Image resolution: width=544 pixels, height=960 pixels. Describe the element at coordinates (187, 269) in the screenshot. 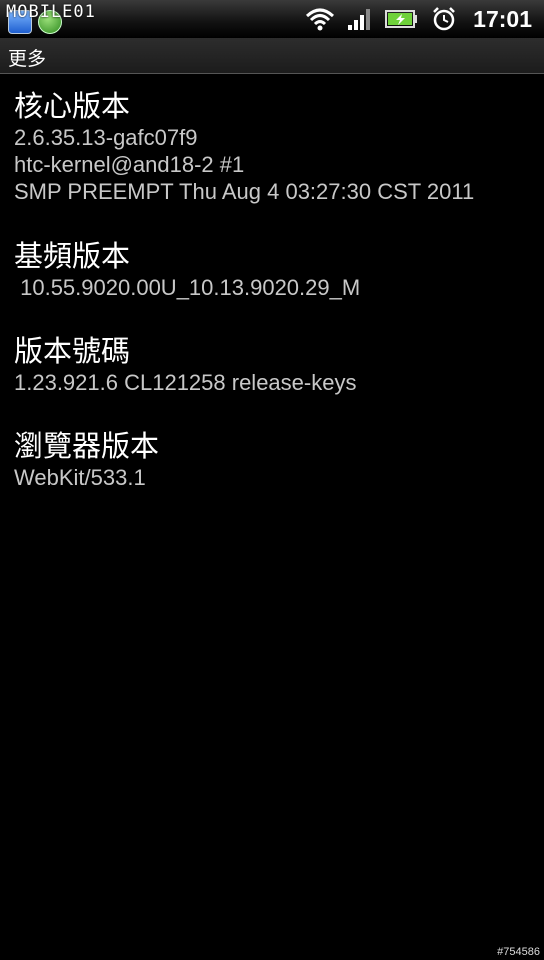

I see `baseband-version-section: 基頻版本 10.55.9020.00U_10.13.9020.29_M` at that location.